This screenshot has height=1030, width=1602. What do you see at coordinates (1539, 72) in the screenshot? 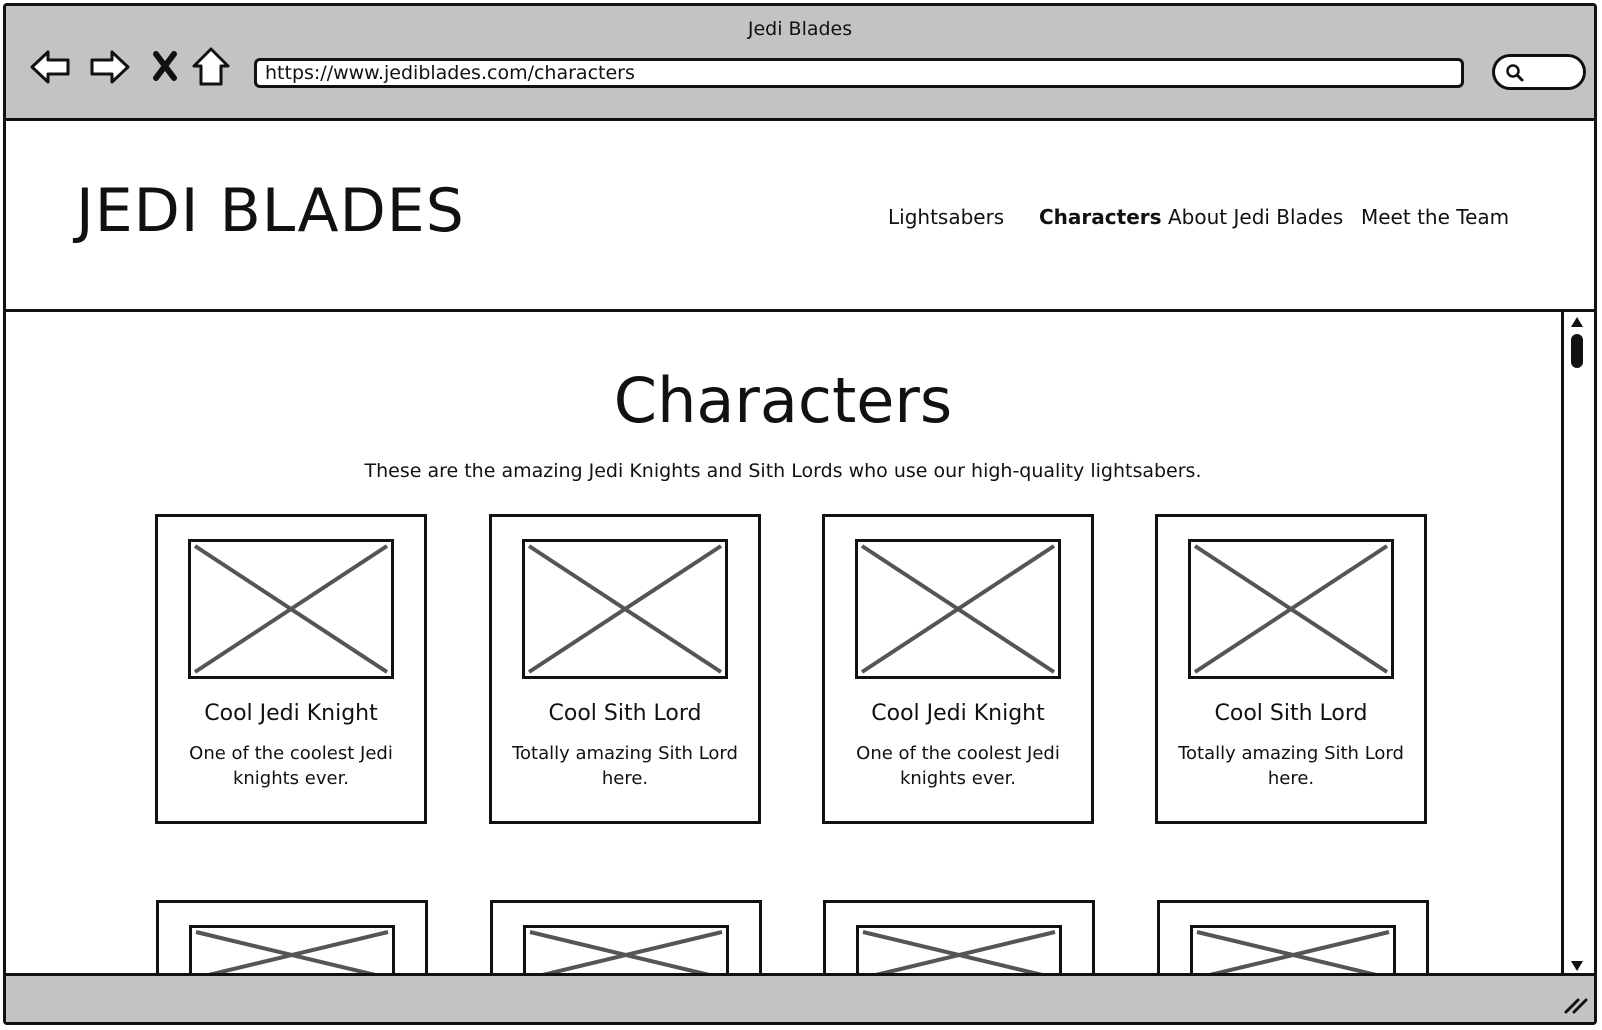
I see `browser-search-box` at bounding box center [1539, 72].